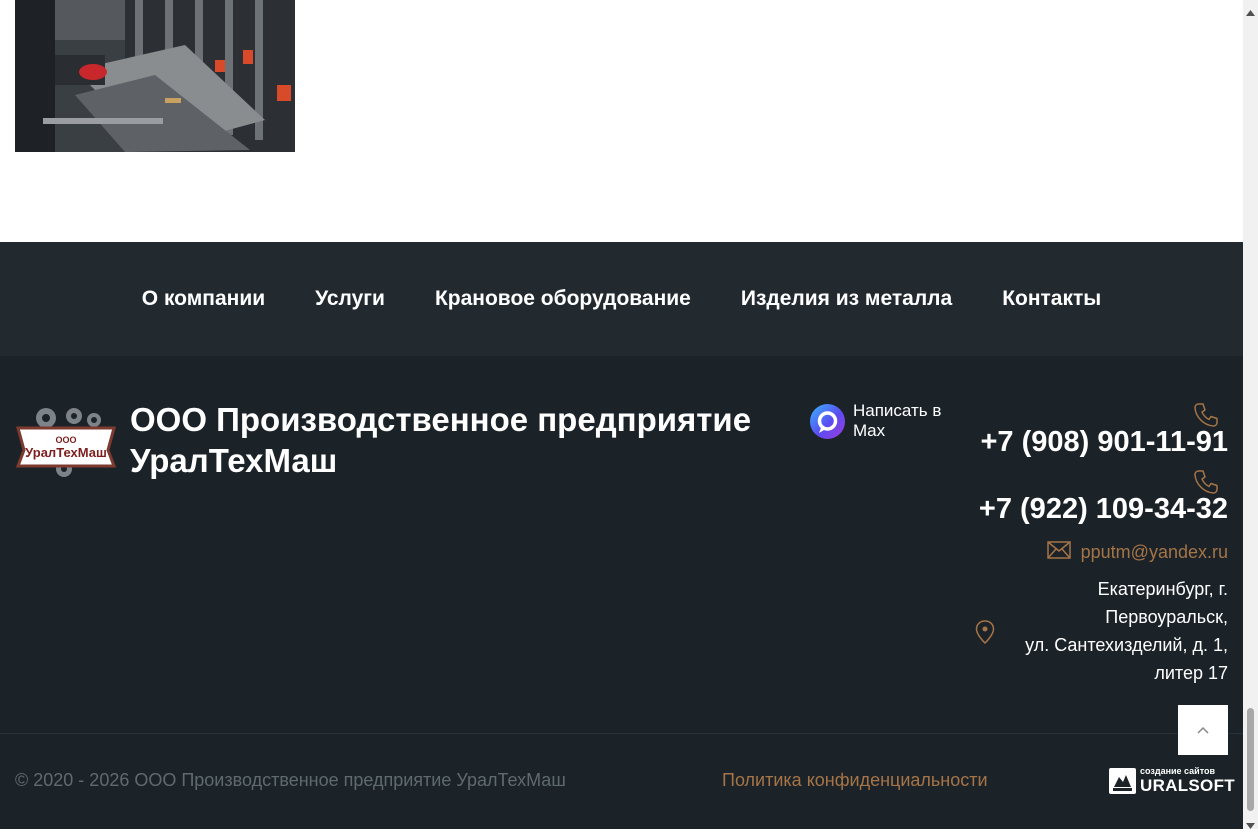 The image size is (1258, 834). What do you see at coordinates (1191, 673) in the screenshot?
I see `address-line: литер 17` at bounding box center [1191, 673].